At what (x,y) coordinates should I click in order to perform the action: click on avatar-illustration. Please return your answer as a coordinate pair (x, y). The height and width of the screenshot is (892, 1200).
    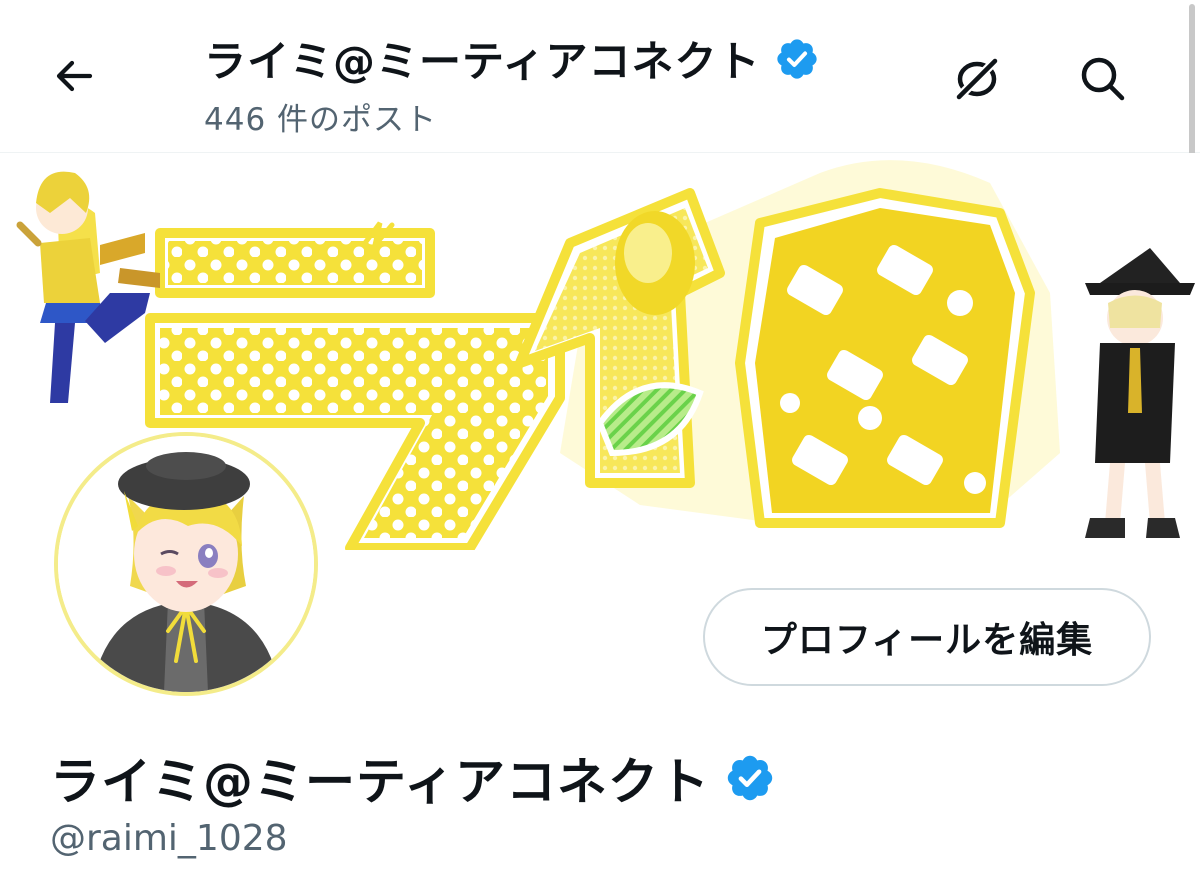
    Looking at the image, I should click on (186, 564).